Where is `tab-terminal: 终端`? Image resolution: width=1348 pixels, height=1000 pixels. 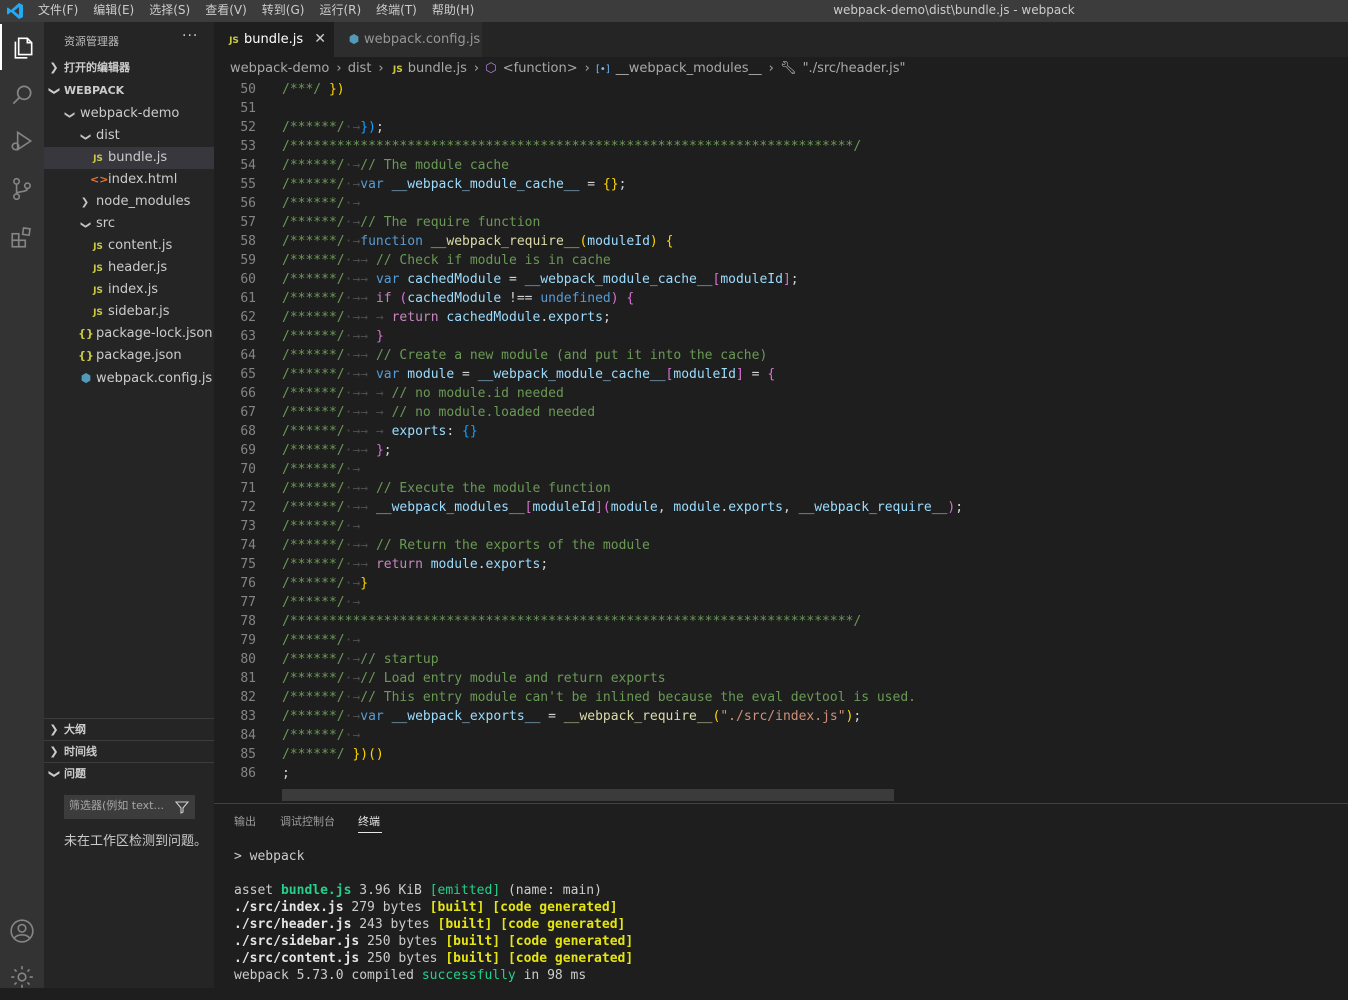
tab-terminal: 终端 is located at coordinates (369, 821).